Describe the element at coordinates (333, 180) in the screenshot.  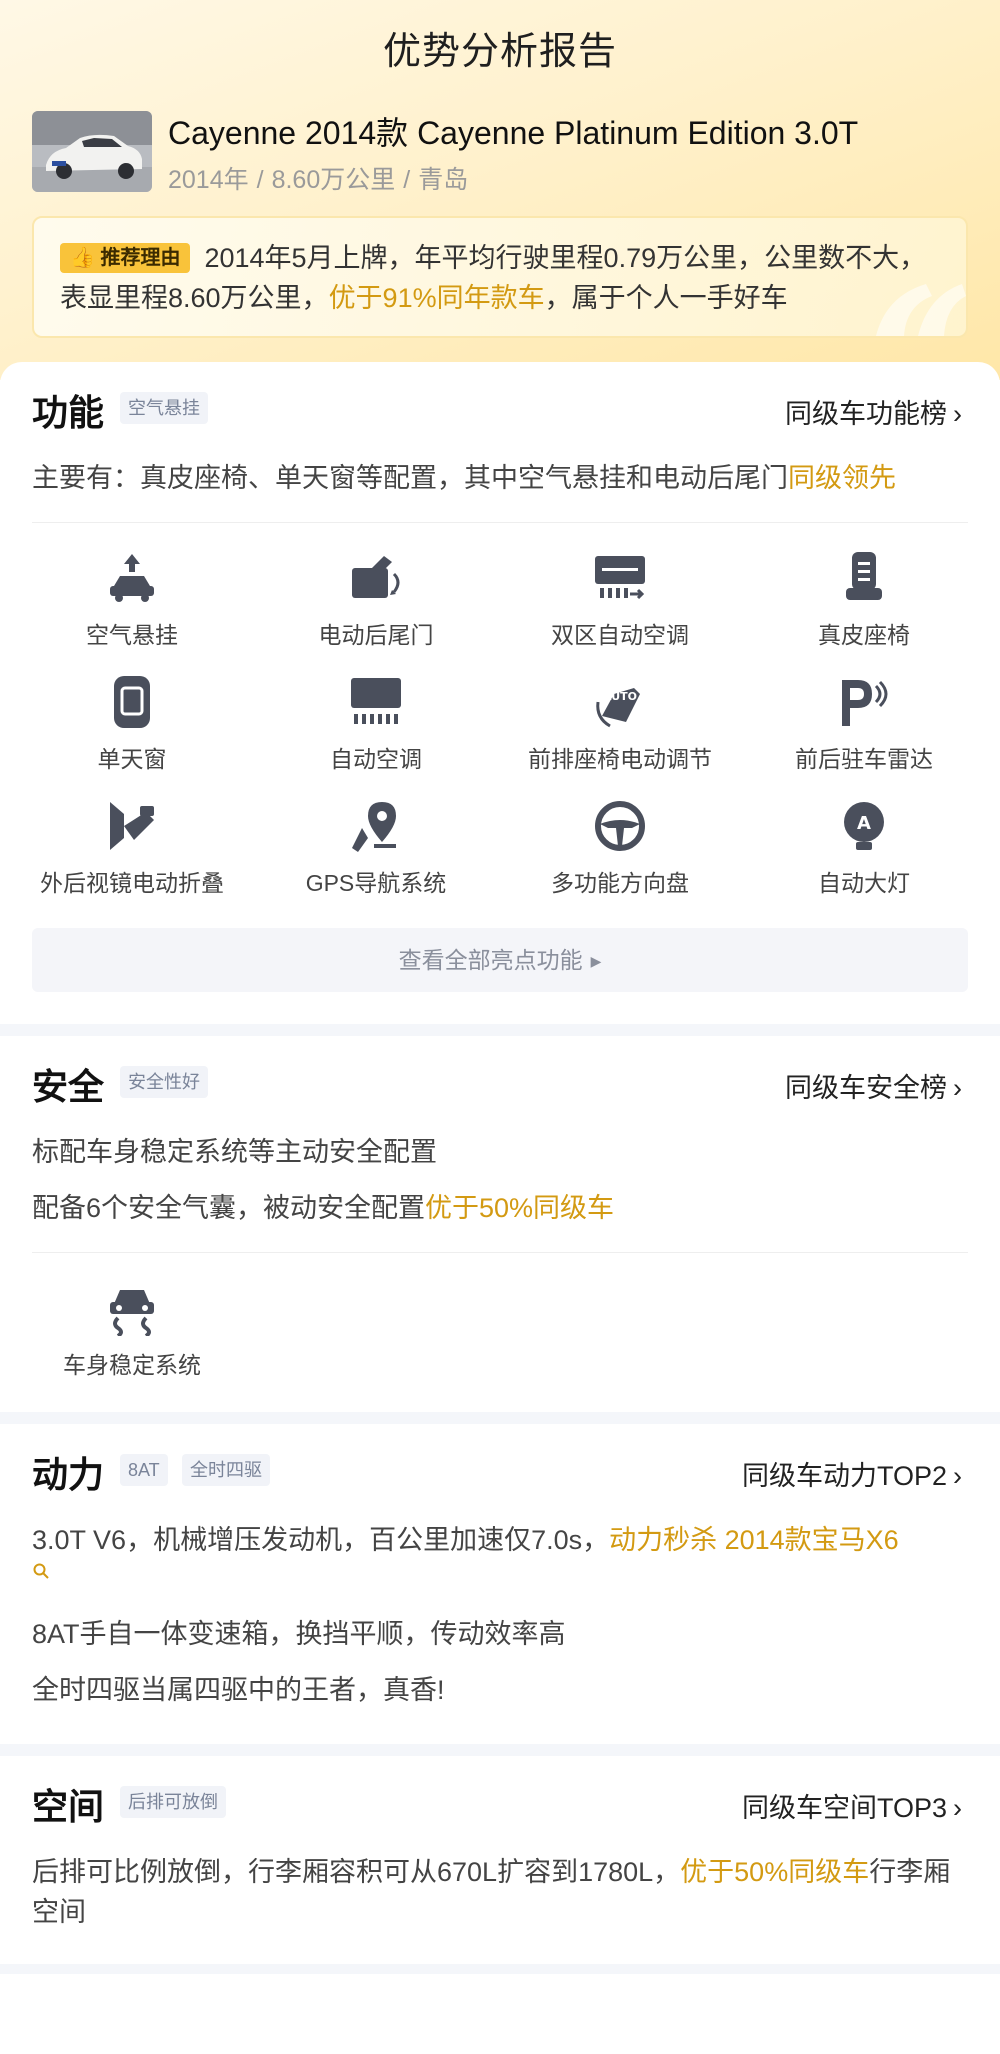
I see `car-mileage: 8.60万公里` at that location.